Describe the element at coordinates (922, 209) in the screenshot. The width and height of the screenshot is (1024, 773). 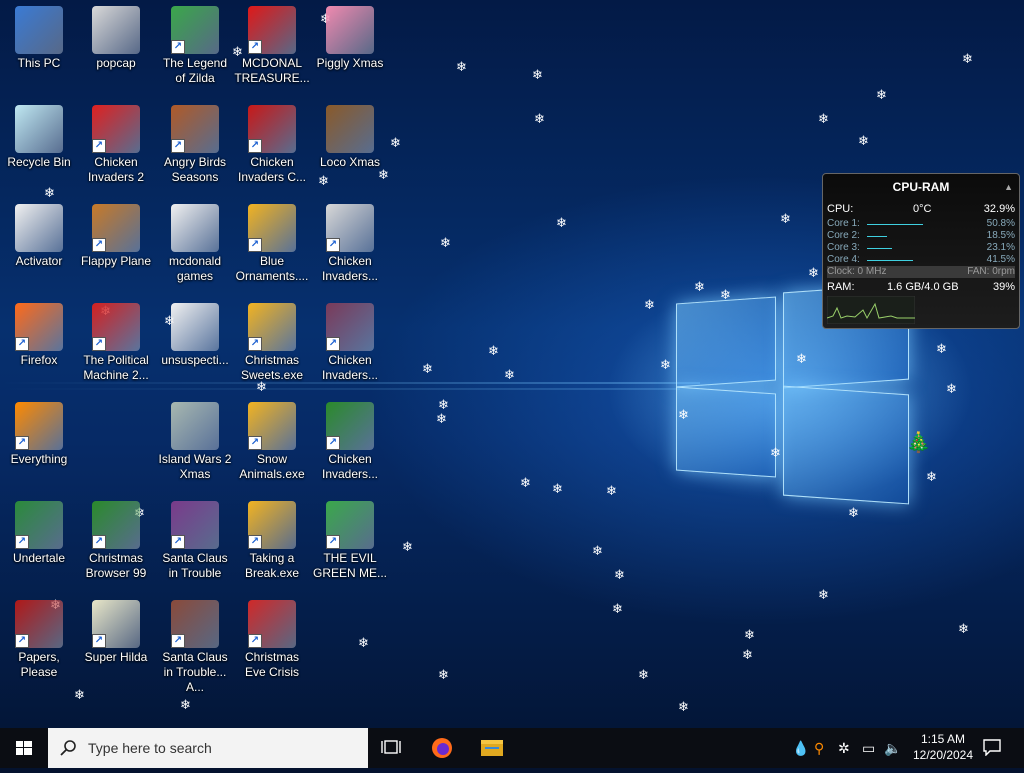
I see `cpu-temperature: 0°C` at that location.